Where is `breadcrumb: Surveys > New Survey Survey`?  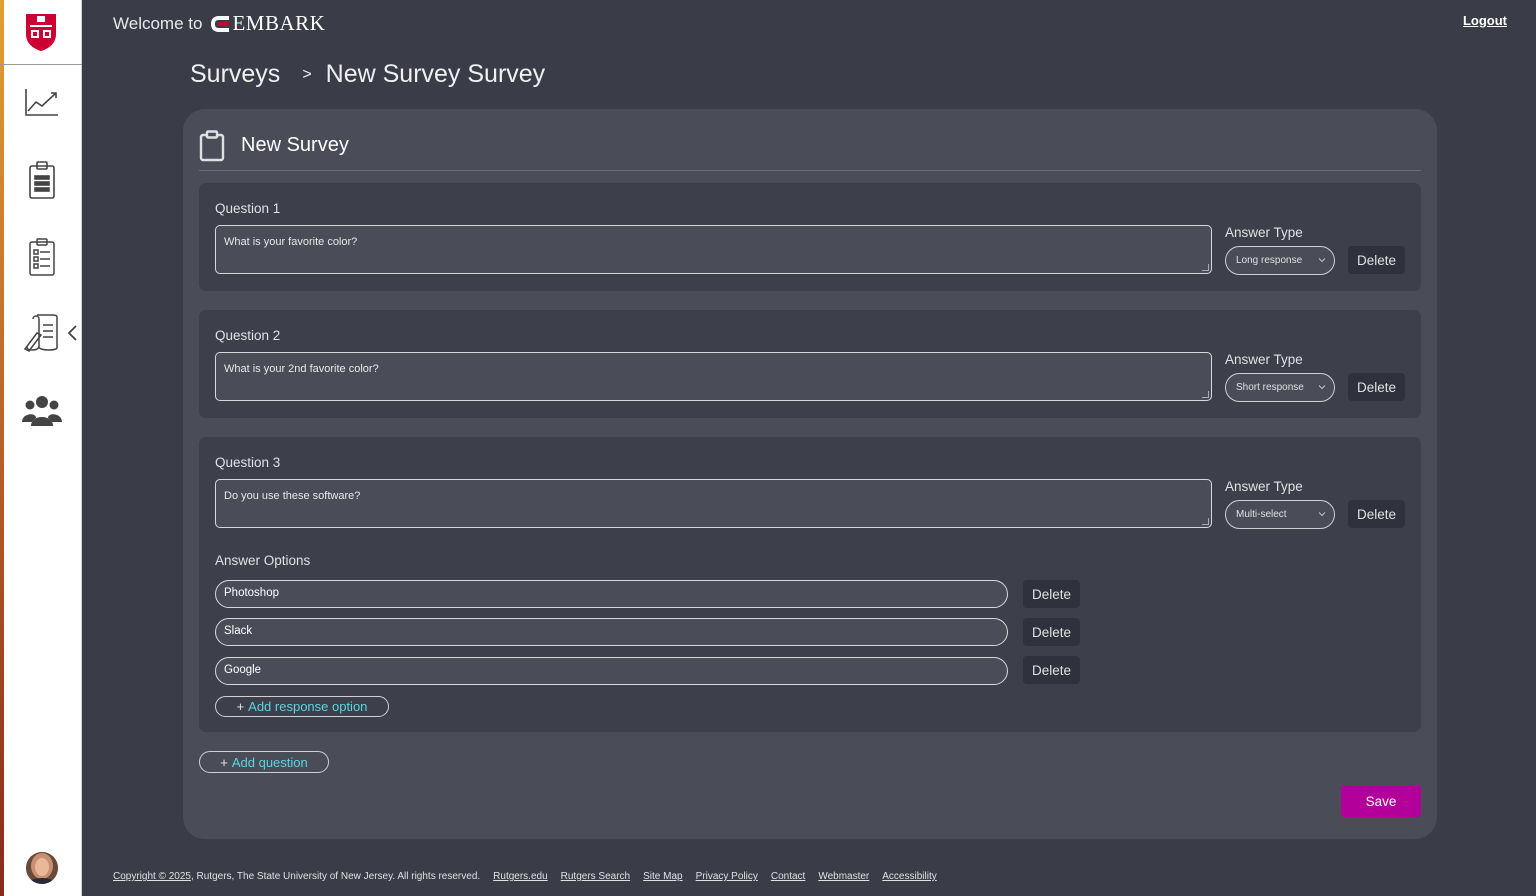 breadcrumb: Surveys > New Survey Survey is located at coordinates (367, 74).